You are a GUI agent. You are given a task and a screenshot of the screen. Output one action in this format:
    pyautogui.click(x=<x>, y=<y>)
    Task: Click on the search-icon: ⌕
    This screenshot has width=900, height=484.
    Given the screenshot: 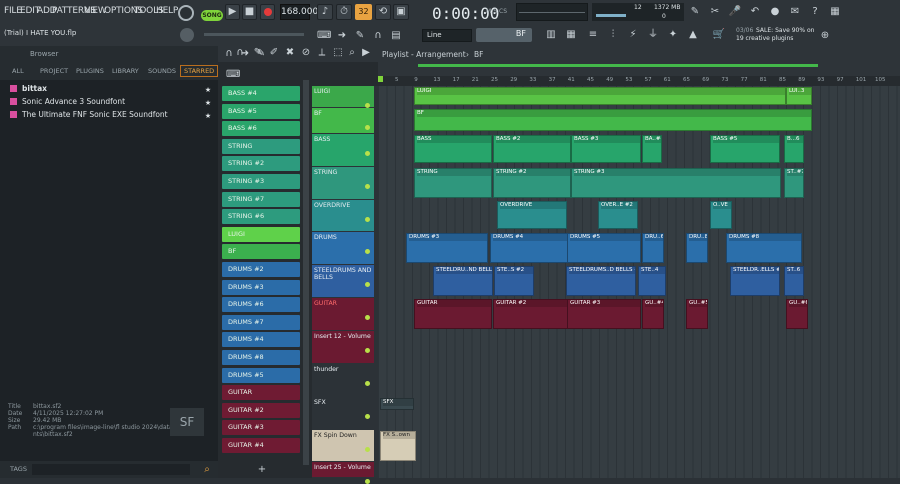 What is the action you would take?
    pyautogui.click(x=207, y=469)
    